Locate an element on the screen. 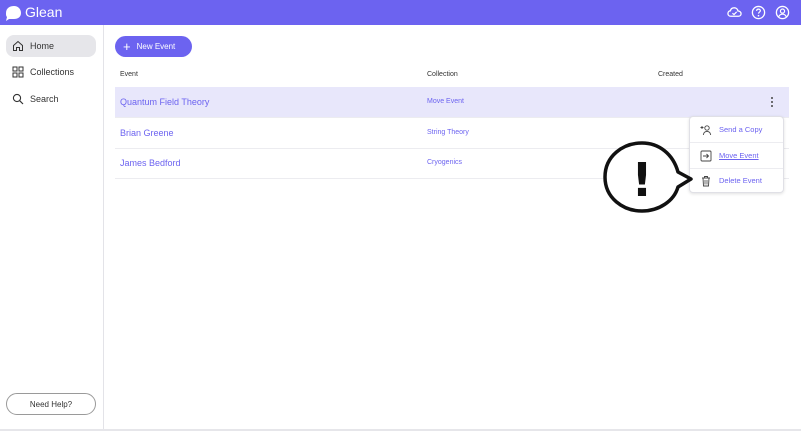 The width and height of the screenshot is (801, 431). send-copy-icon is located at coordinates (706, 129).